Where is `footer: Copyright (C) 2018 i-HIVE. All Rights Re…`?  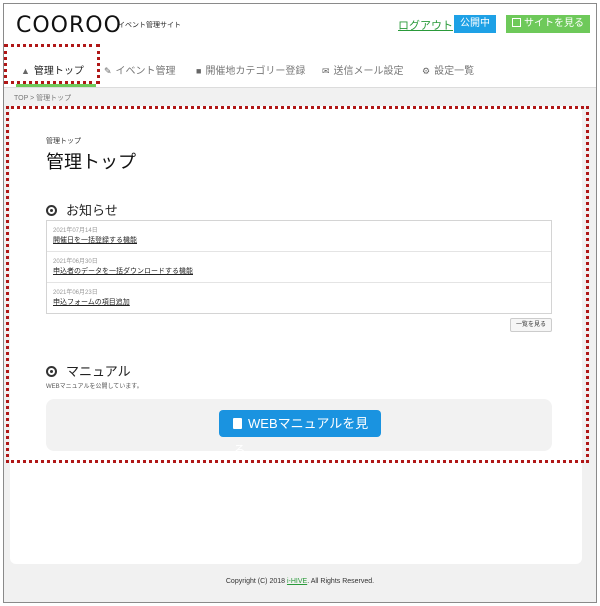
footer: Copyright (C) 2018 i-HIVE. All Rights Re… is located at coordinates (300, 581).